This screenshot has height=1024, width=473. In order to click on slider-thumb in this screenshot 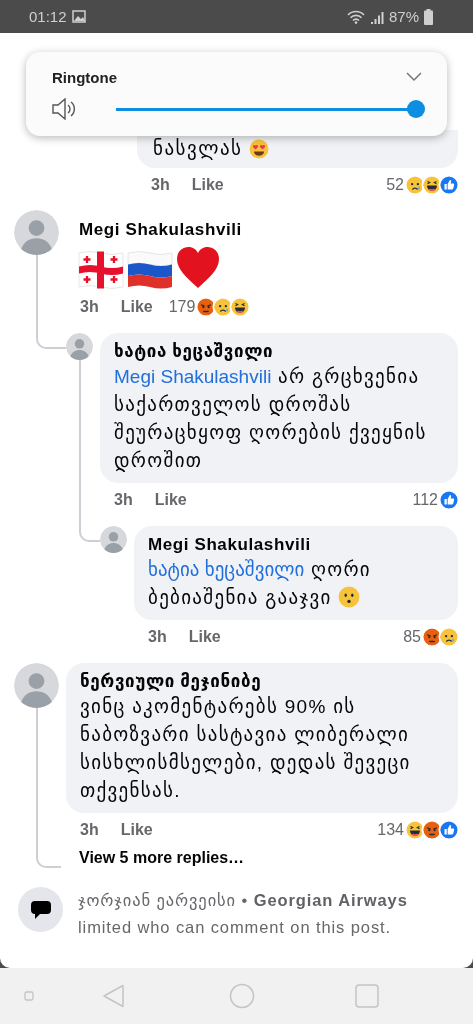, I will do `click(416, 108)`.